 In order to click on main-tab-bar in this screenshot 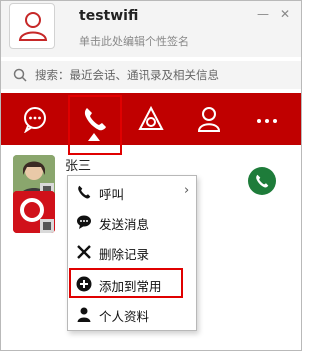, I will do `click(151, 119)`.